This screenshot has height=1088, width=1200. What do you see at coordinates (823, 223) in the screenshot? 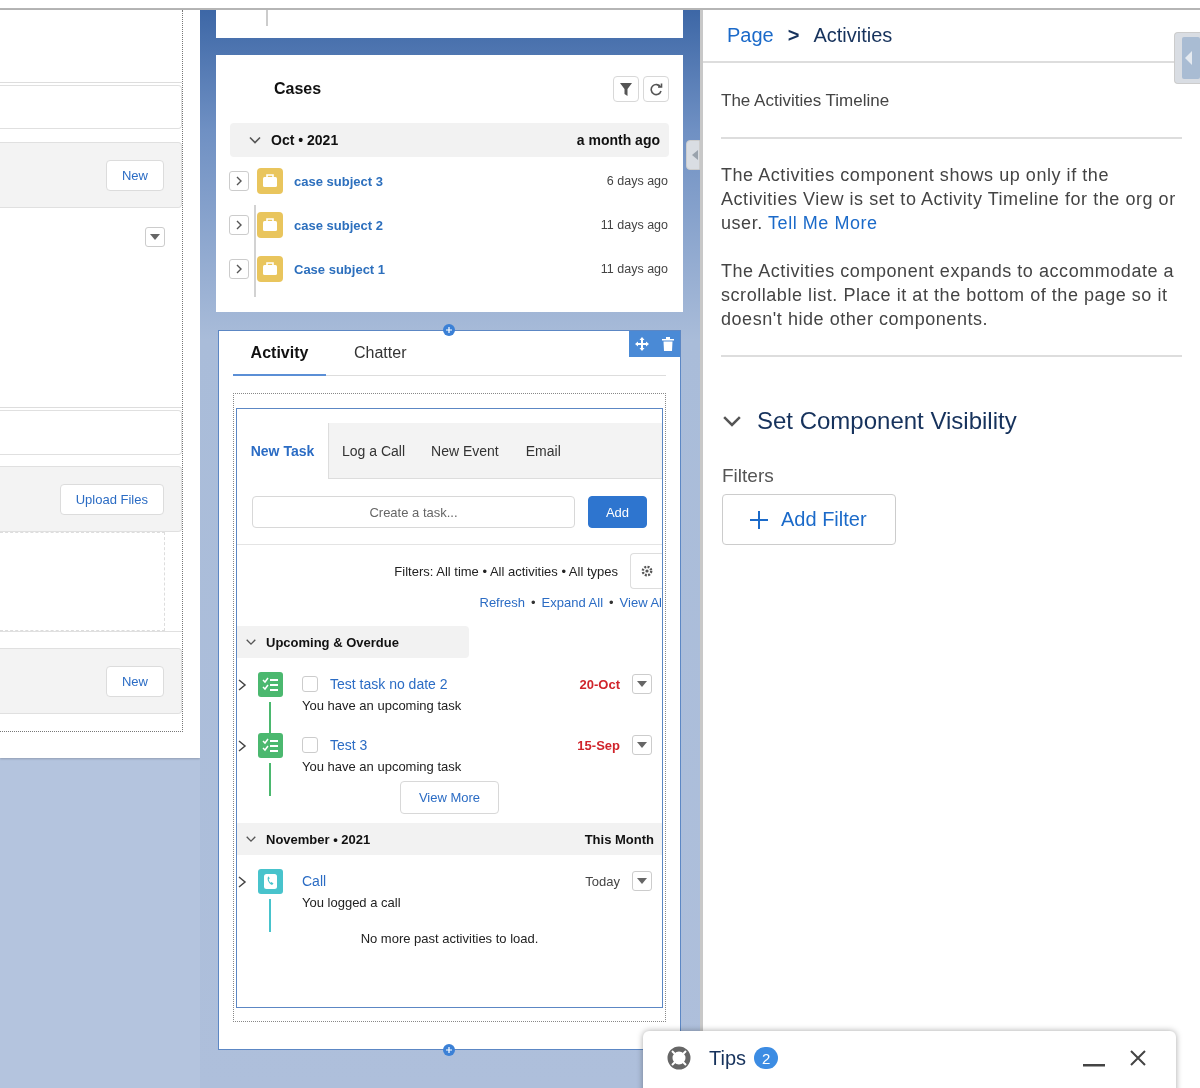
I see `tell-me-more-link: Tell Me More` at bounding box center [823, 223].